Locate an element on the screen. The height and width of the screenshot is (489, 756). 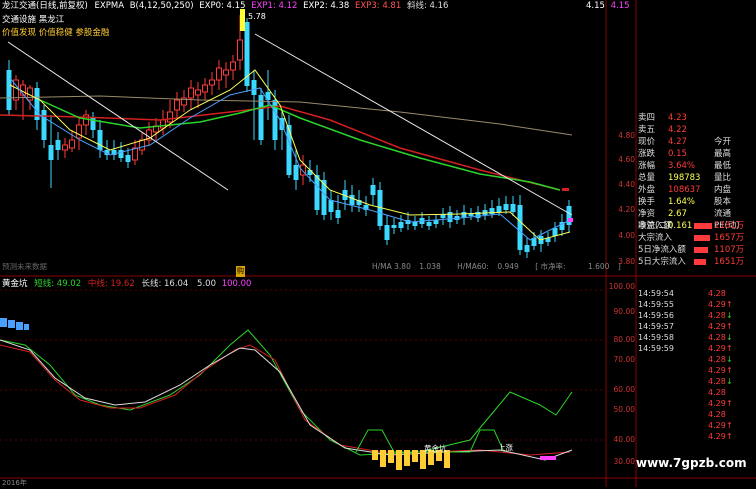
rise-tag: 上涨 is located at coordinates (505, 447).